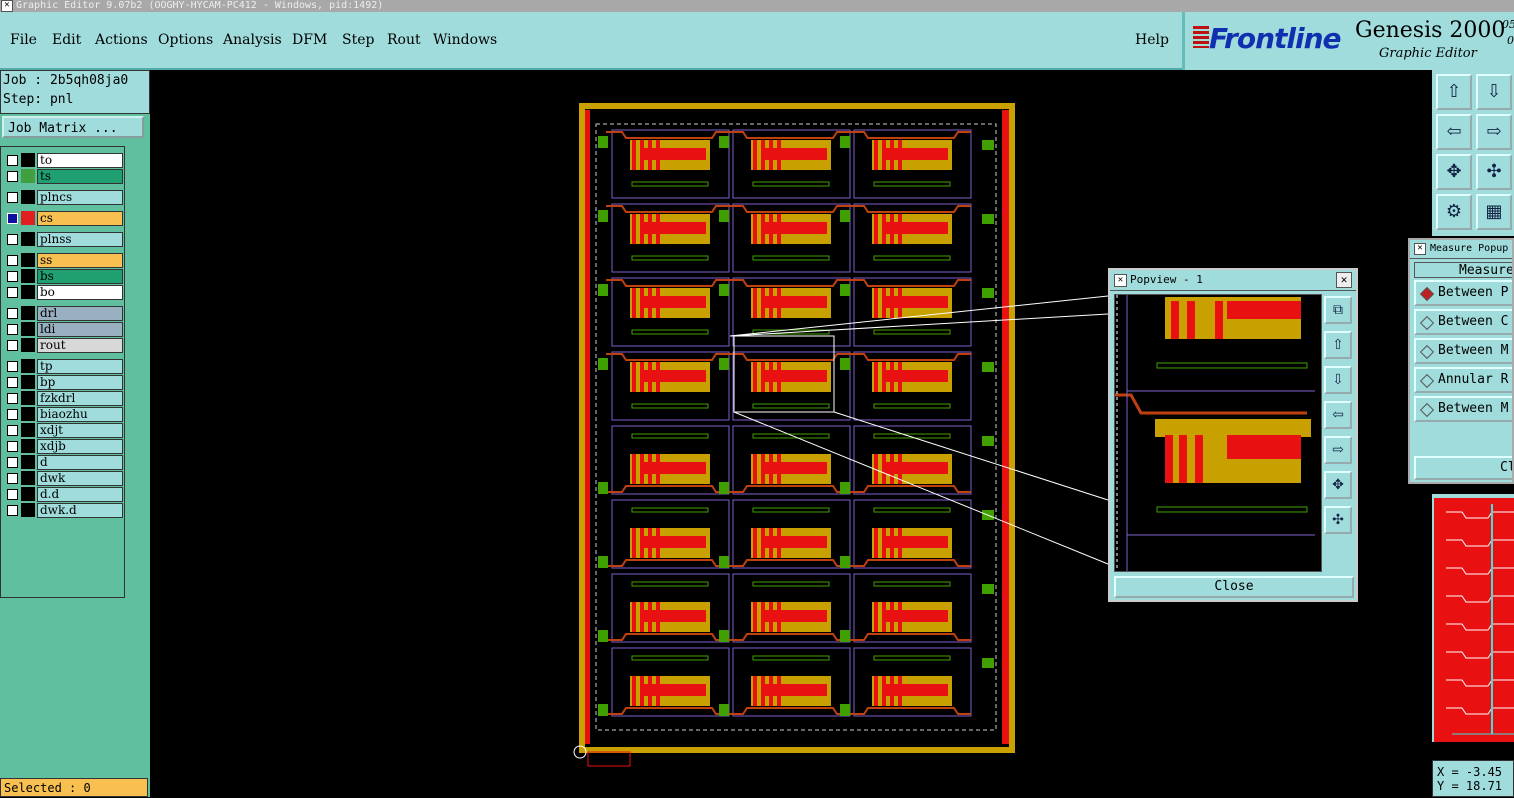 The image size is (1514, 798). I want to click on overview-map, so click(1473, 618).